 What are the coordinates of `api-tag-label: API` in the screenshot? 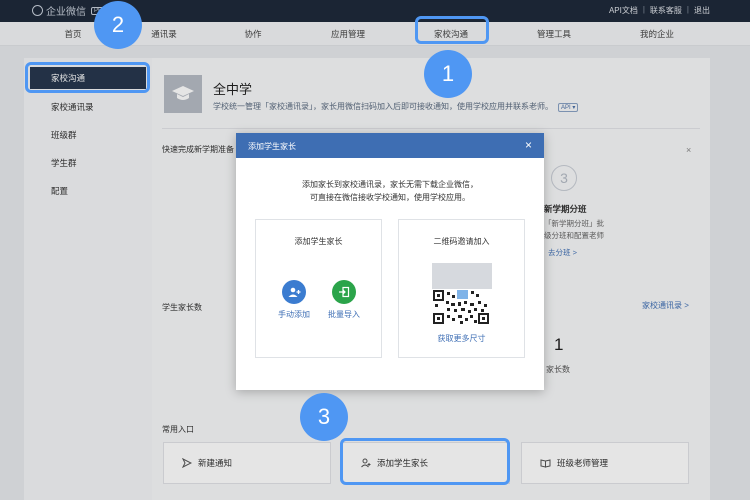 It's located at (566, 108).